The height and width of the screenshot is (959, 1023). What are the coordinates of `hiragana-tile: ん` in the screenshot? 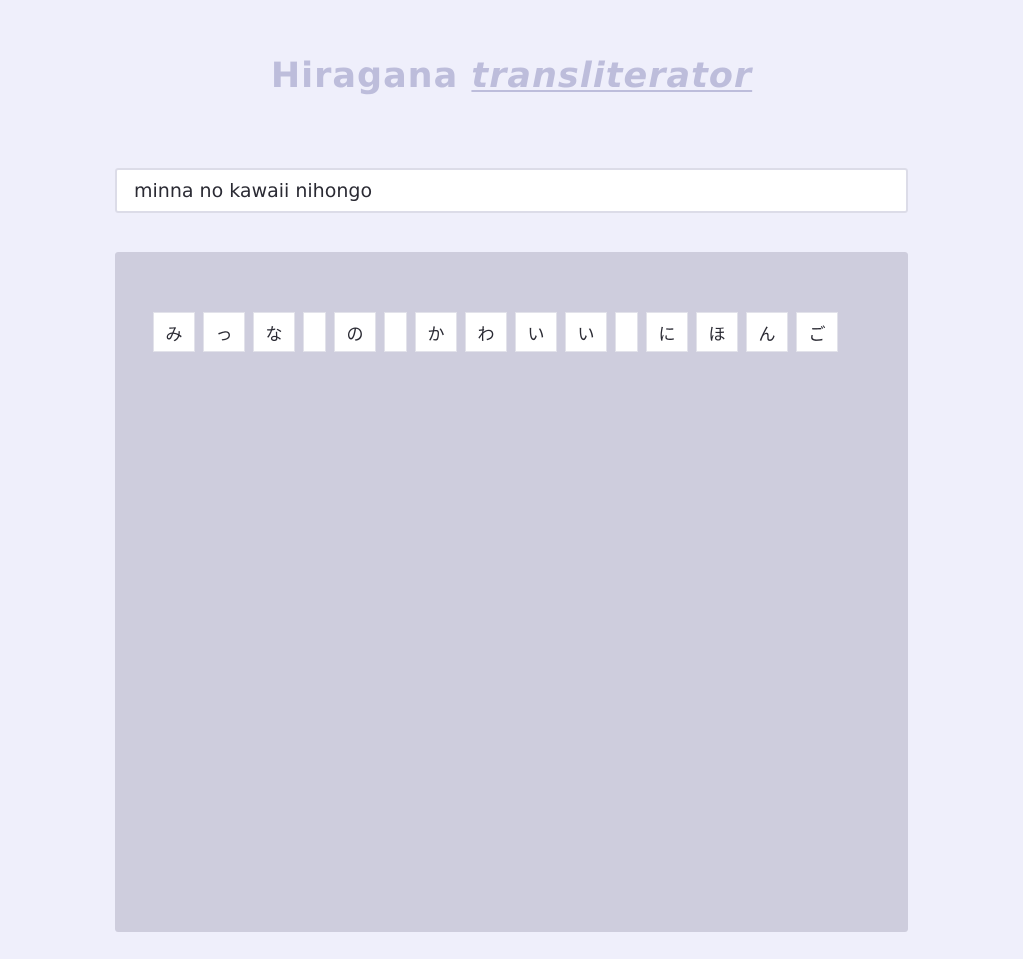 It's located at (767, 332).